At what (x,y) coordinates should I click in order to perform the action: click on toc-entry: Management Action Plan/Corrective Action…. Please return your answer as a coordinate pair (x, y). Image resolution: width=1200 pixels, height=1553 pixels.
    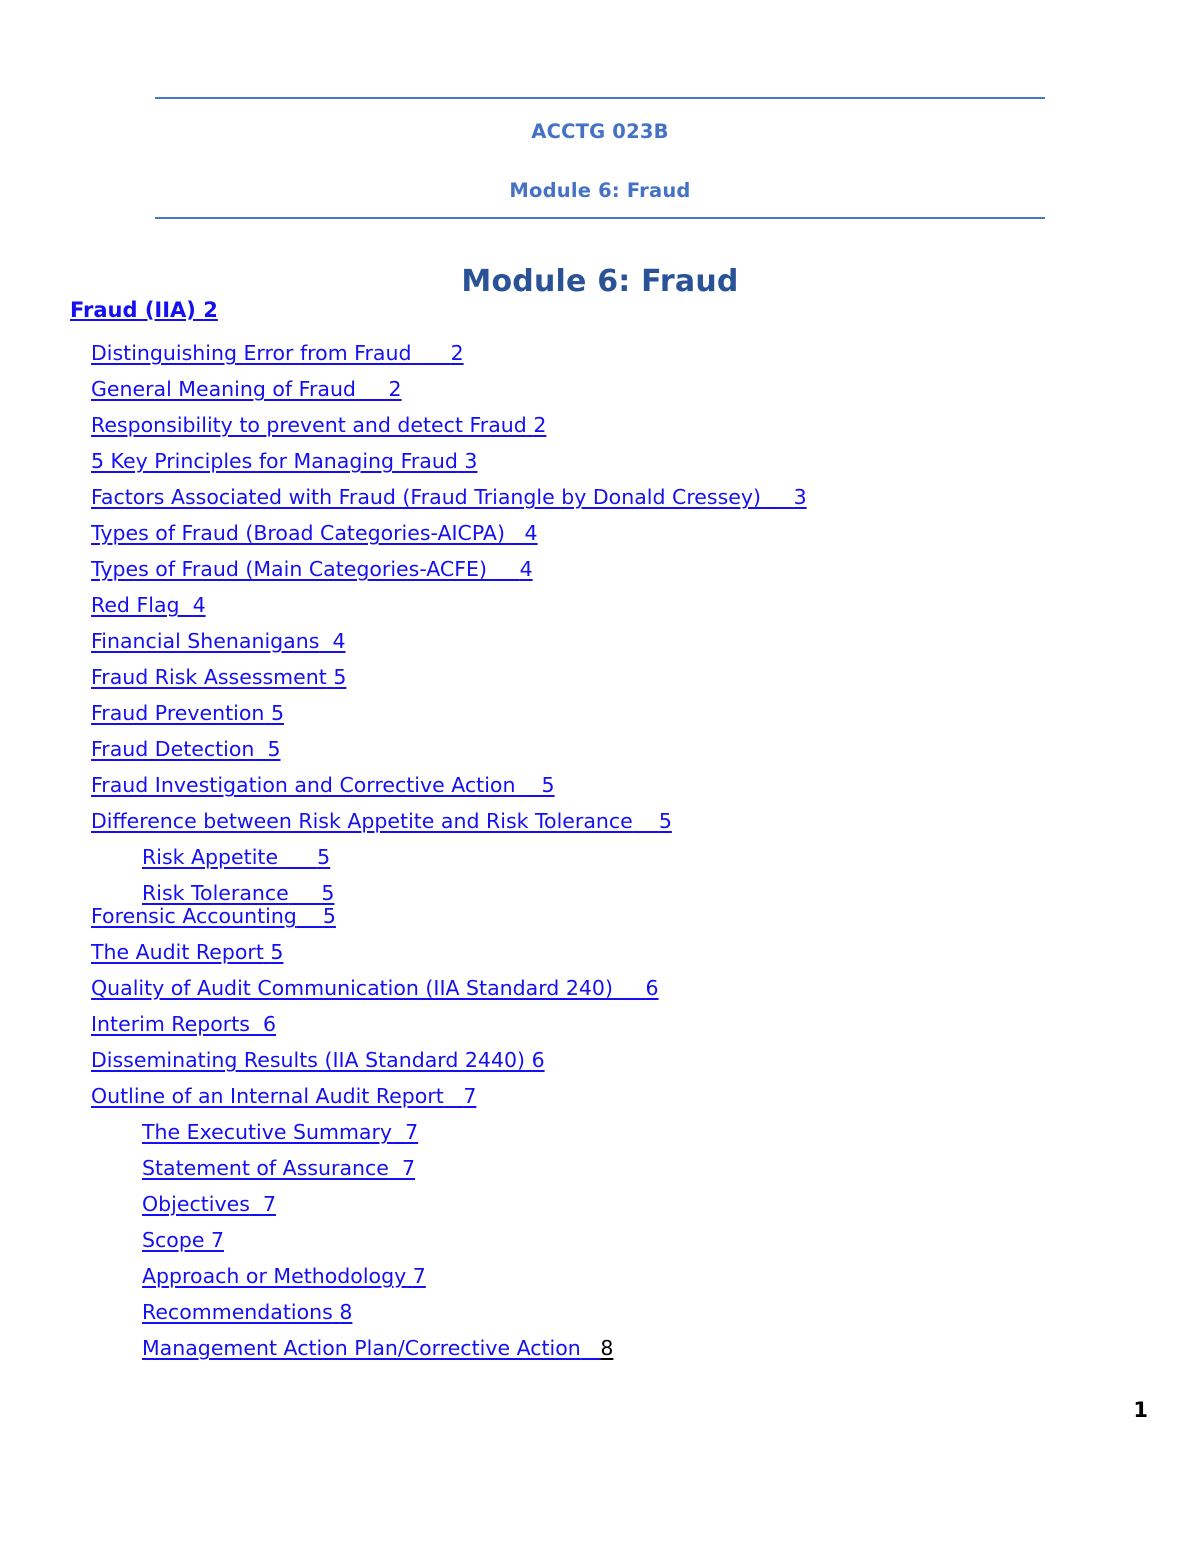
    Looking at the image, I should click on (646, 1348).